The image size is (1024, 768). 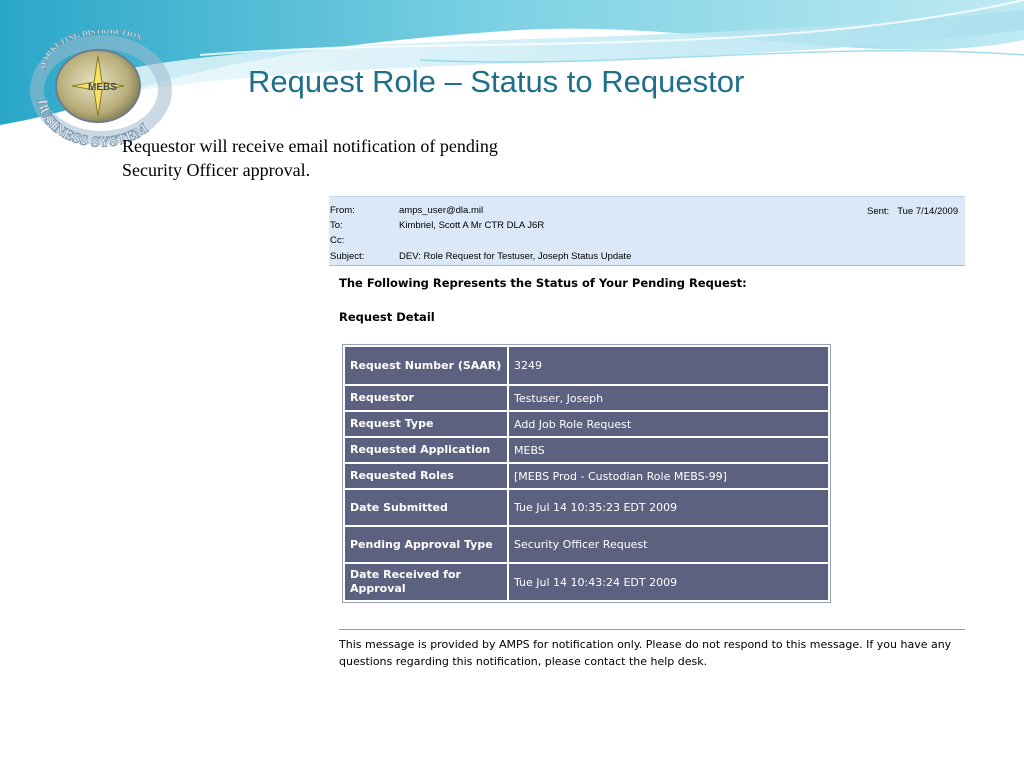 I want to click on header-value: amps_user@dla.mil, so click(x=441, y=210).